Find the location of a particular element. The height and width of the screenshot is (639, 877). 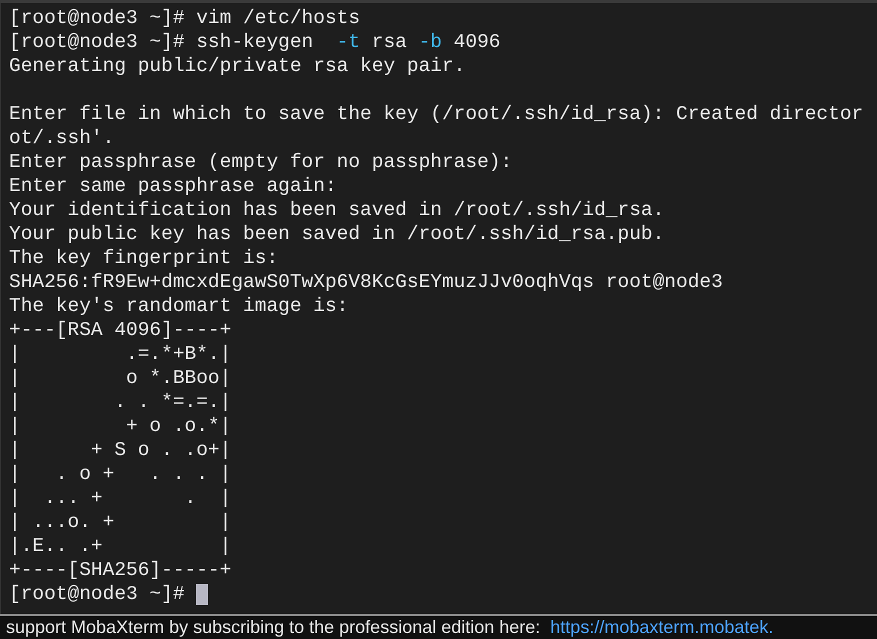

terminal-line: +----[SHA256]-----+ is located at coordinates (120, 570).